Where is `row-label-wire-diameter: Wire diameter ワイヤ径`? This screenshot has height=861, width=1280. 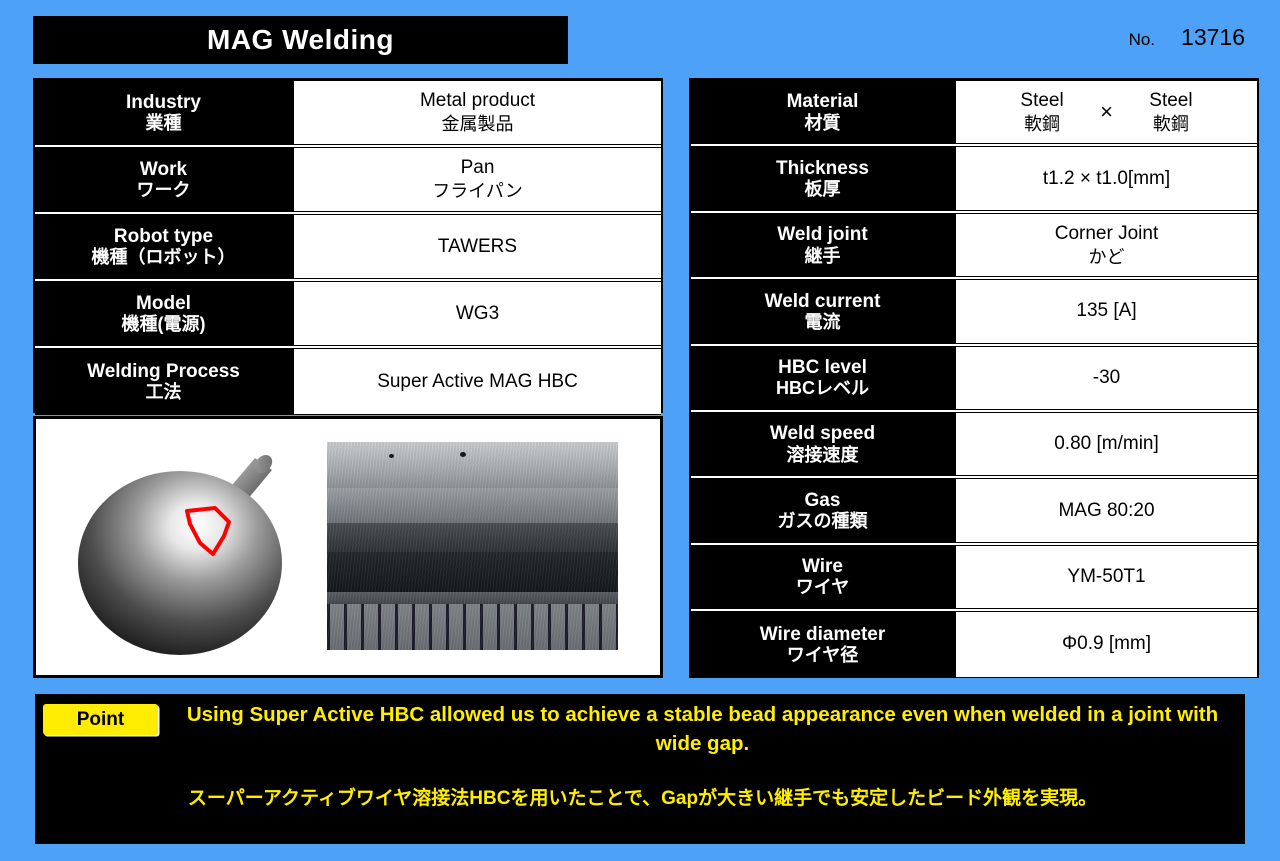
row-label-wire-diameter: Wire diameter ワイヤ径 is located at coordinates (822, 644).